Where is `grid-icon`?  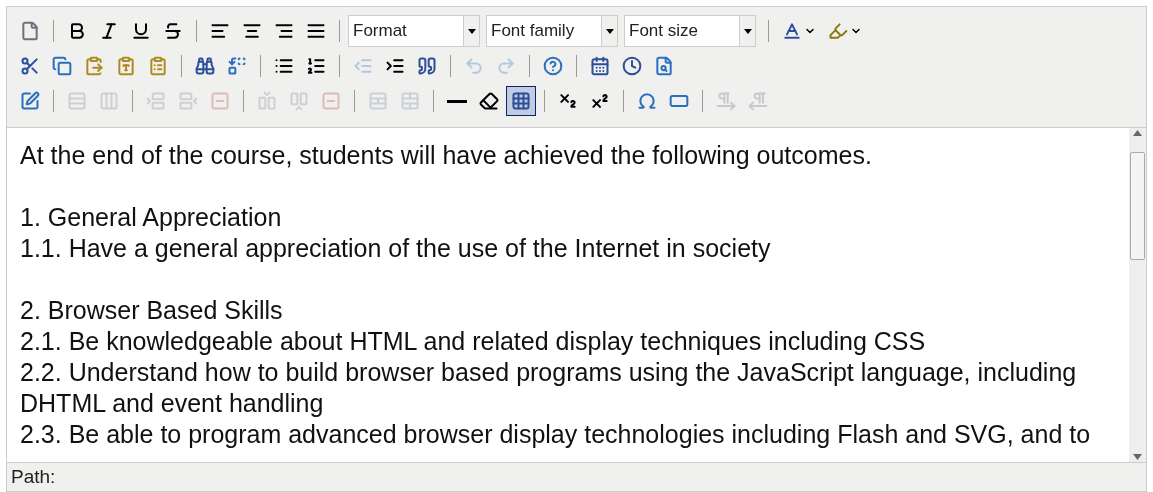 grid-icon is located at coordinates (521, 101).